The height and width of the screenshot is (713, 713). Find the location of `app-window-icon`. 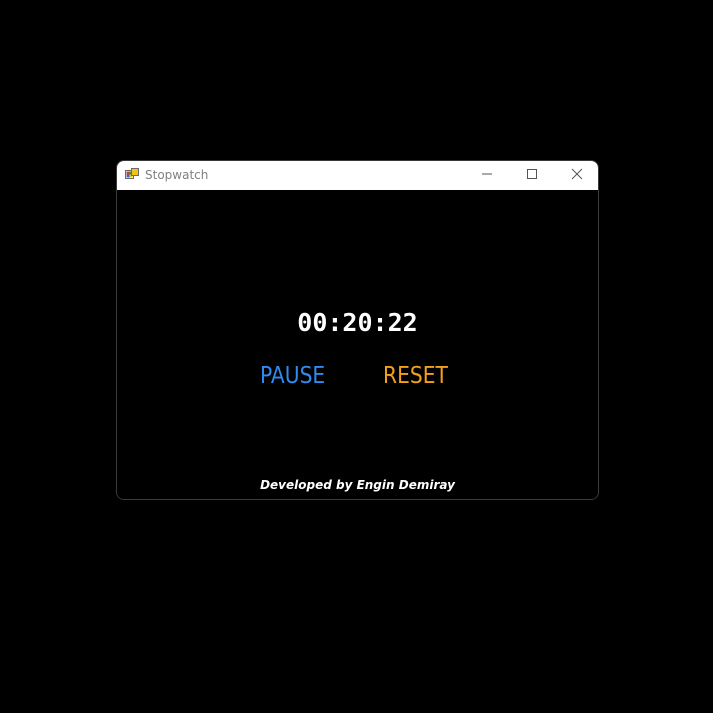

app-window-icon is located at coordinates (132, 175).